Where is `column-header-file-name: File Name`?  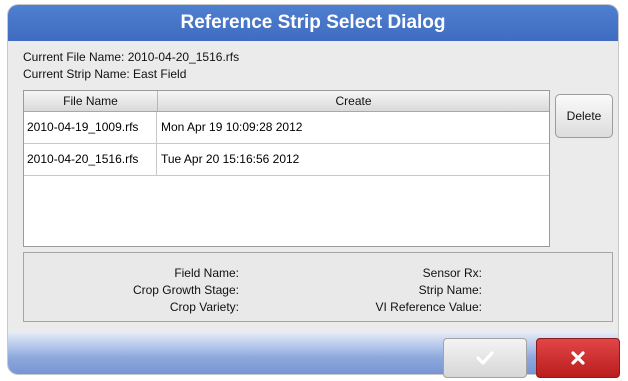 column-header-file-name: File Name is located at coordinates (91, 101).